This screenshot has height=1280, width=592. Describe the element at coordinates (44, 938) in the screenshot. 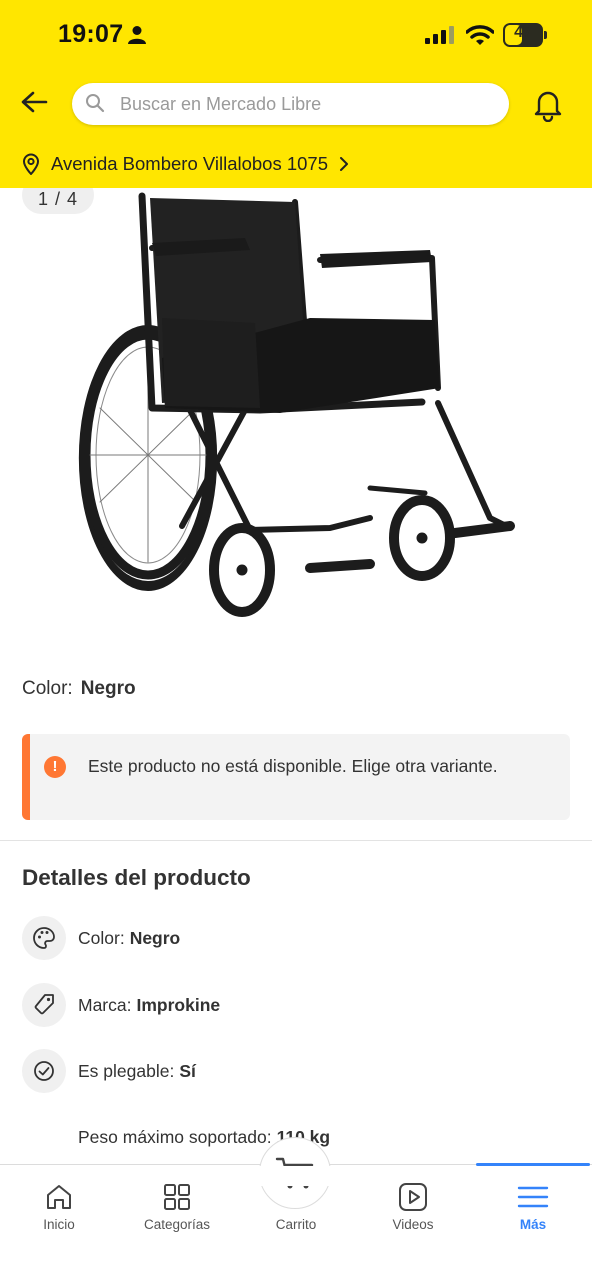

I see `palette-icon` at that location.